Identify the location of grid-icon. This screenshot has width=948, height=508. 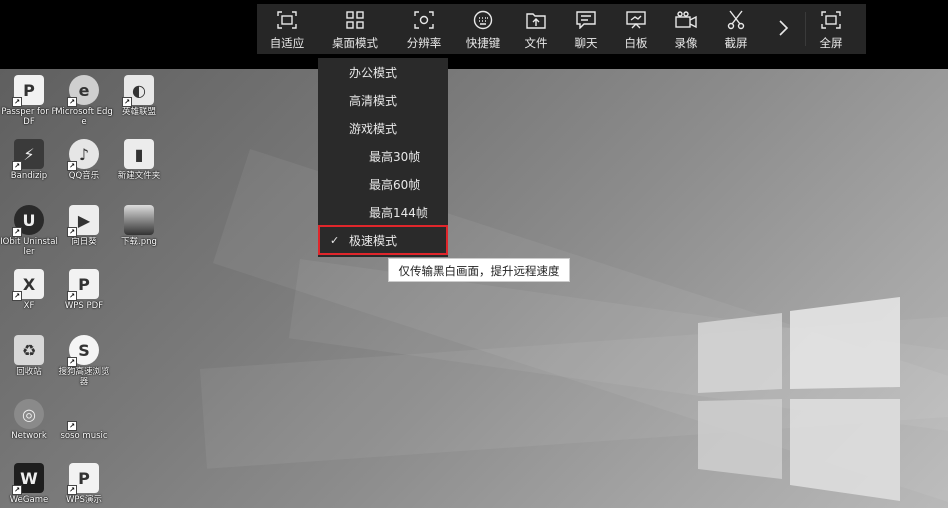
(355, 20).